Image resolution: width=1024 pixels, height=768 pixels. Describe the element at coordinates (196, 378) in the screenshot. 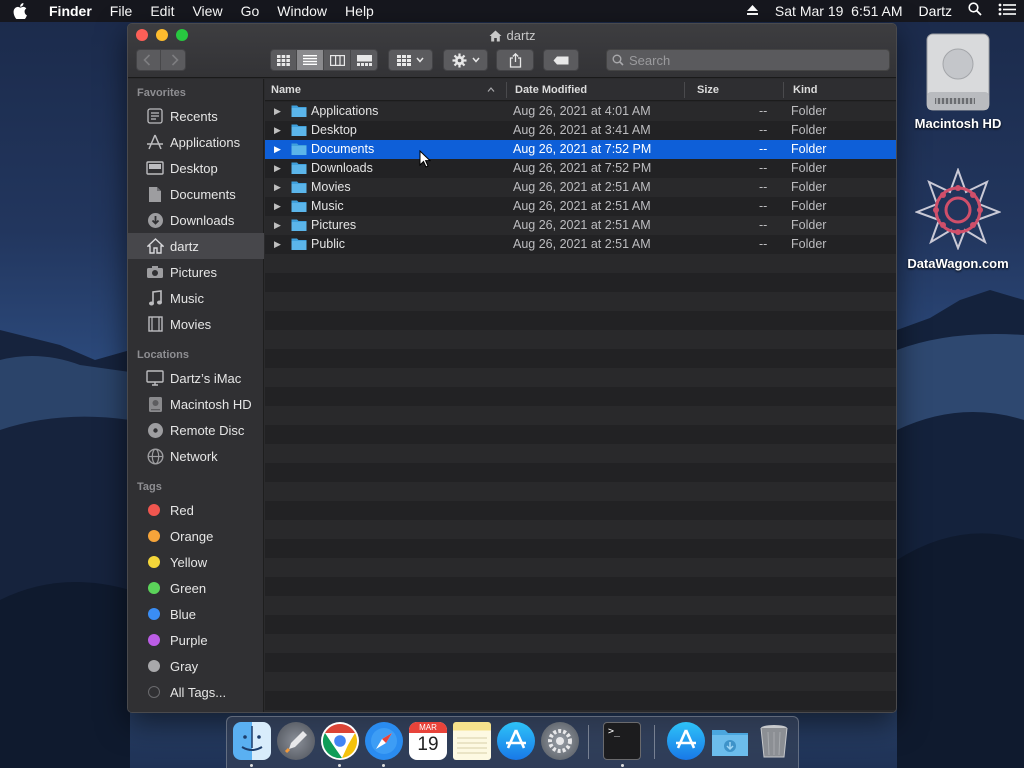

I see `sidebar-item-imac: Dartz’s iMac` at that location.